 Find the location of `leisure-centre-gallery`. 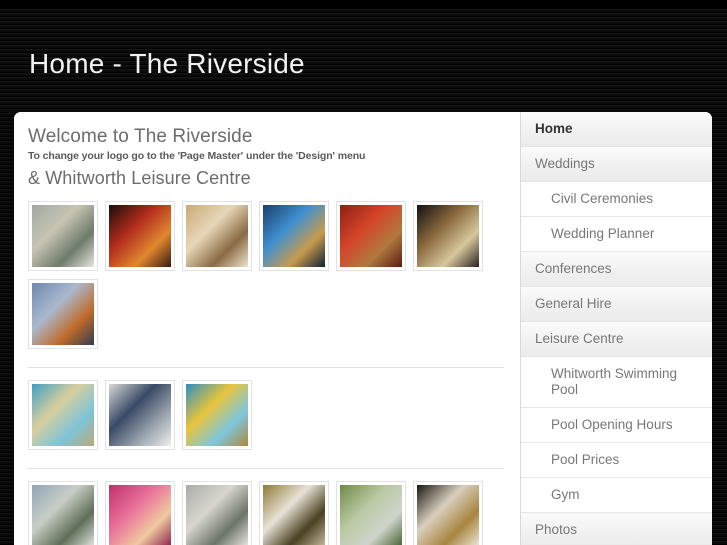

leisure-centre-gallery is located at coordinates (268, 417).